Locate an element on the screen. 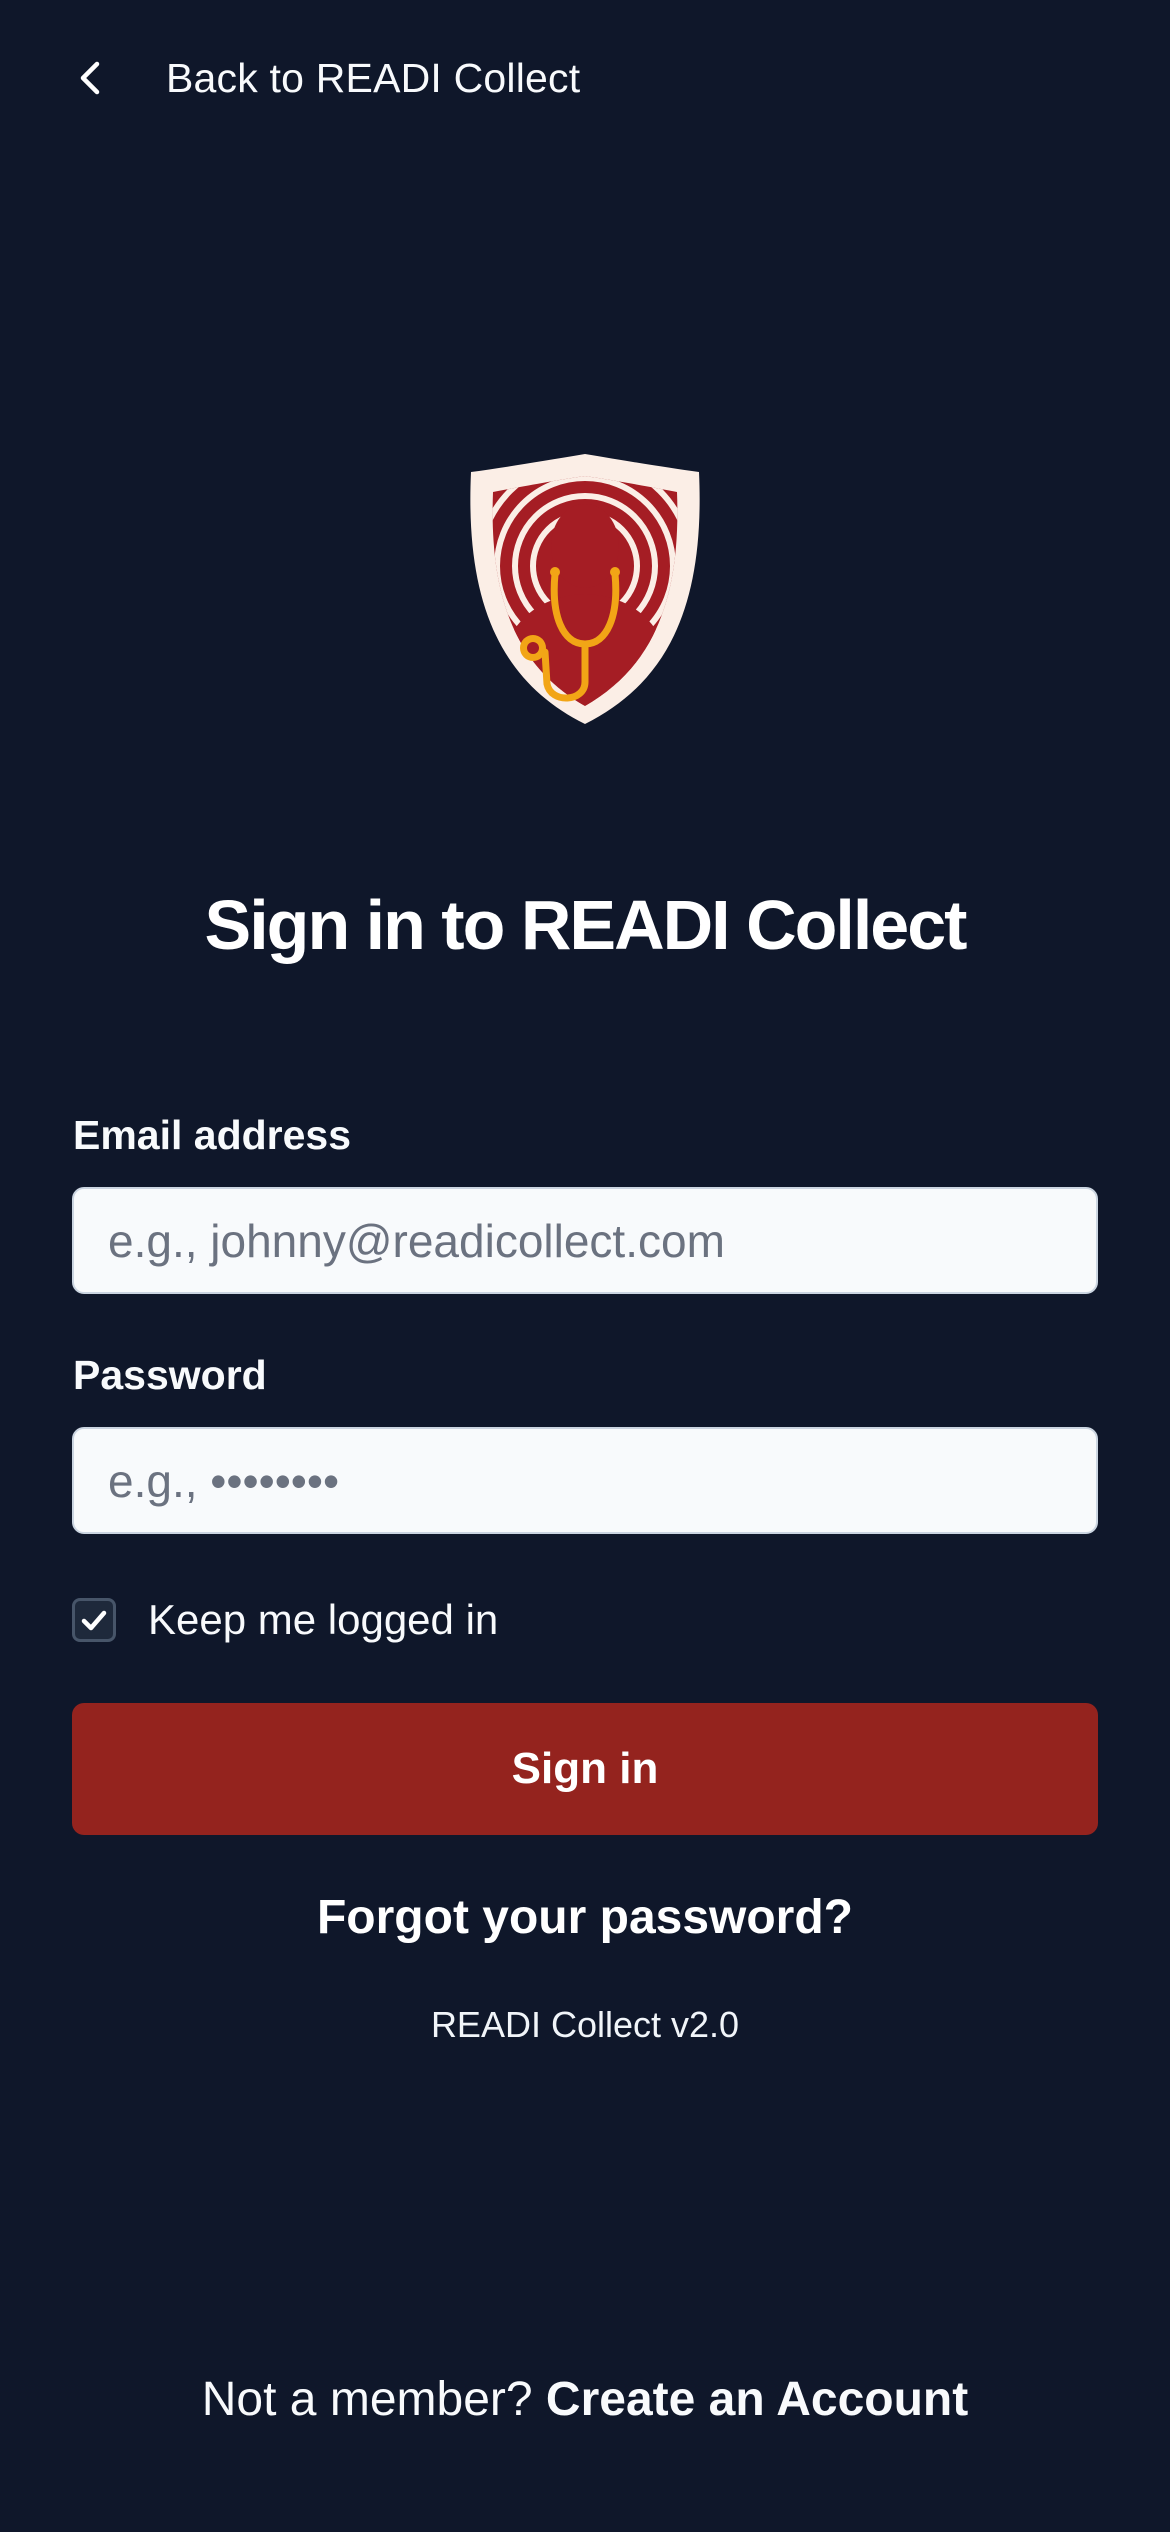  keep-logged-in-label: Keep me logged in is located at coordinates (323, 1619).